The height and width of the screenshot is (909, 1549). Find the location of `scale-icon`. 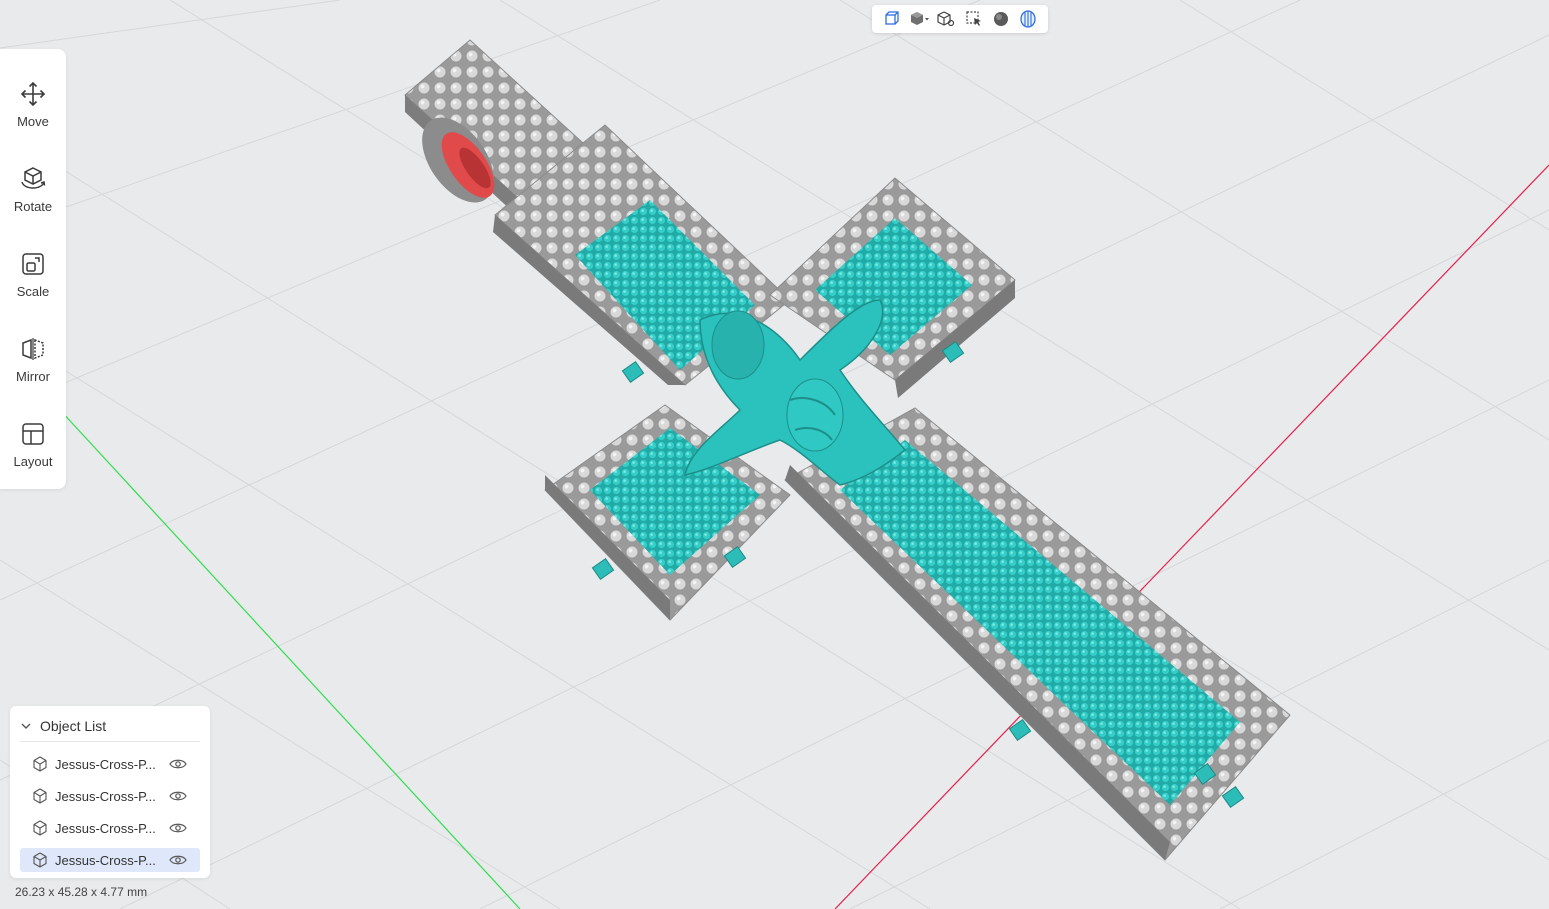

scale-icon is located at coordinates (33, 264).